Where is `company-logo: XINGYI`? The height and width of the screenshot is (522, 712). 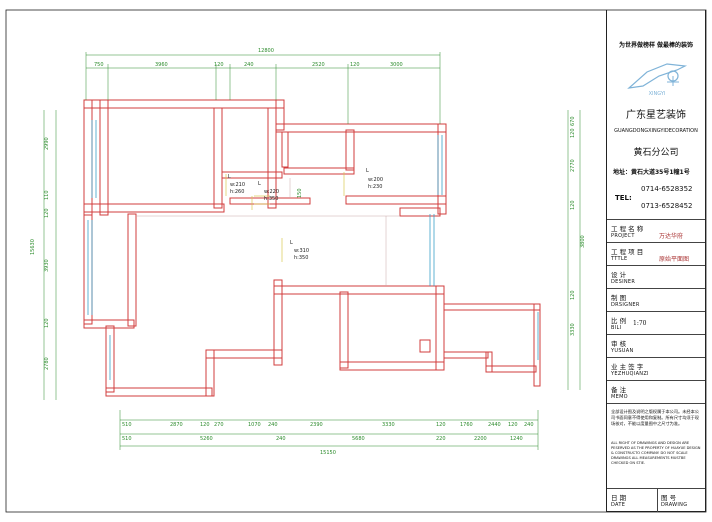
company-logo: XINGYI is located at coordinates (656, 76).